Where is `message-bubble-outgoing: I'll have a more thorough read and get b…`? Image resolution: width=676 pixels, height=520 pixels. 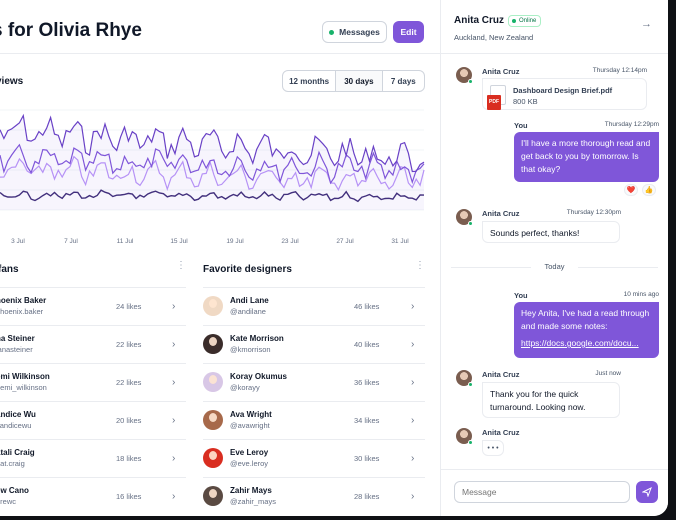 message-bubble-outgoing: I'll have a more thorough read and get b… is located at coordinates (586, 157).